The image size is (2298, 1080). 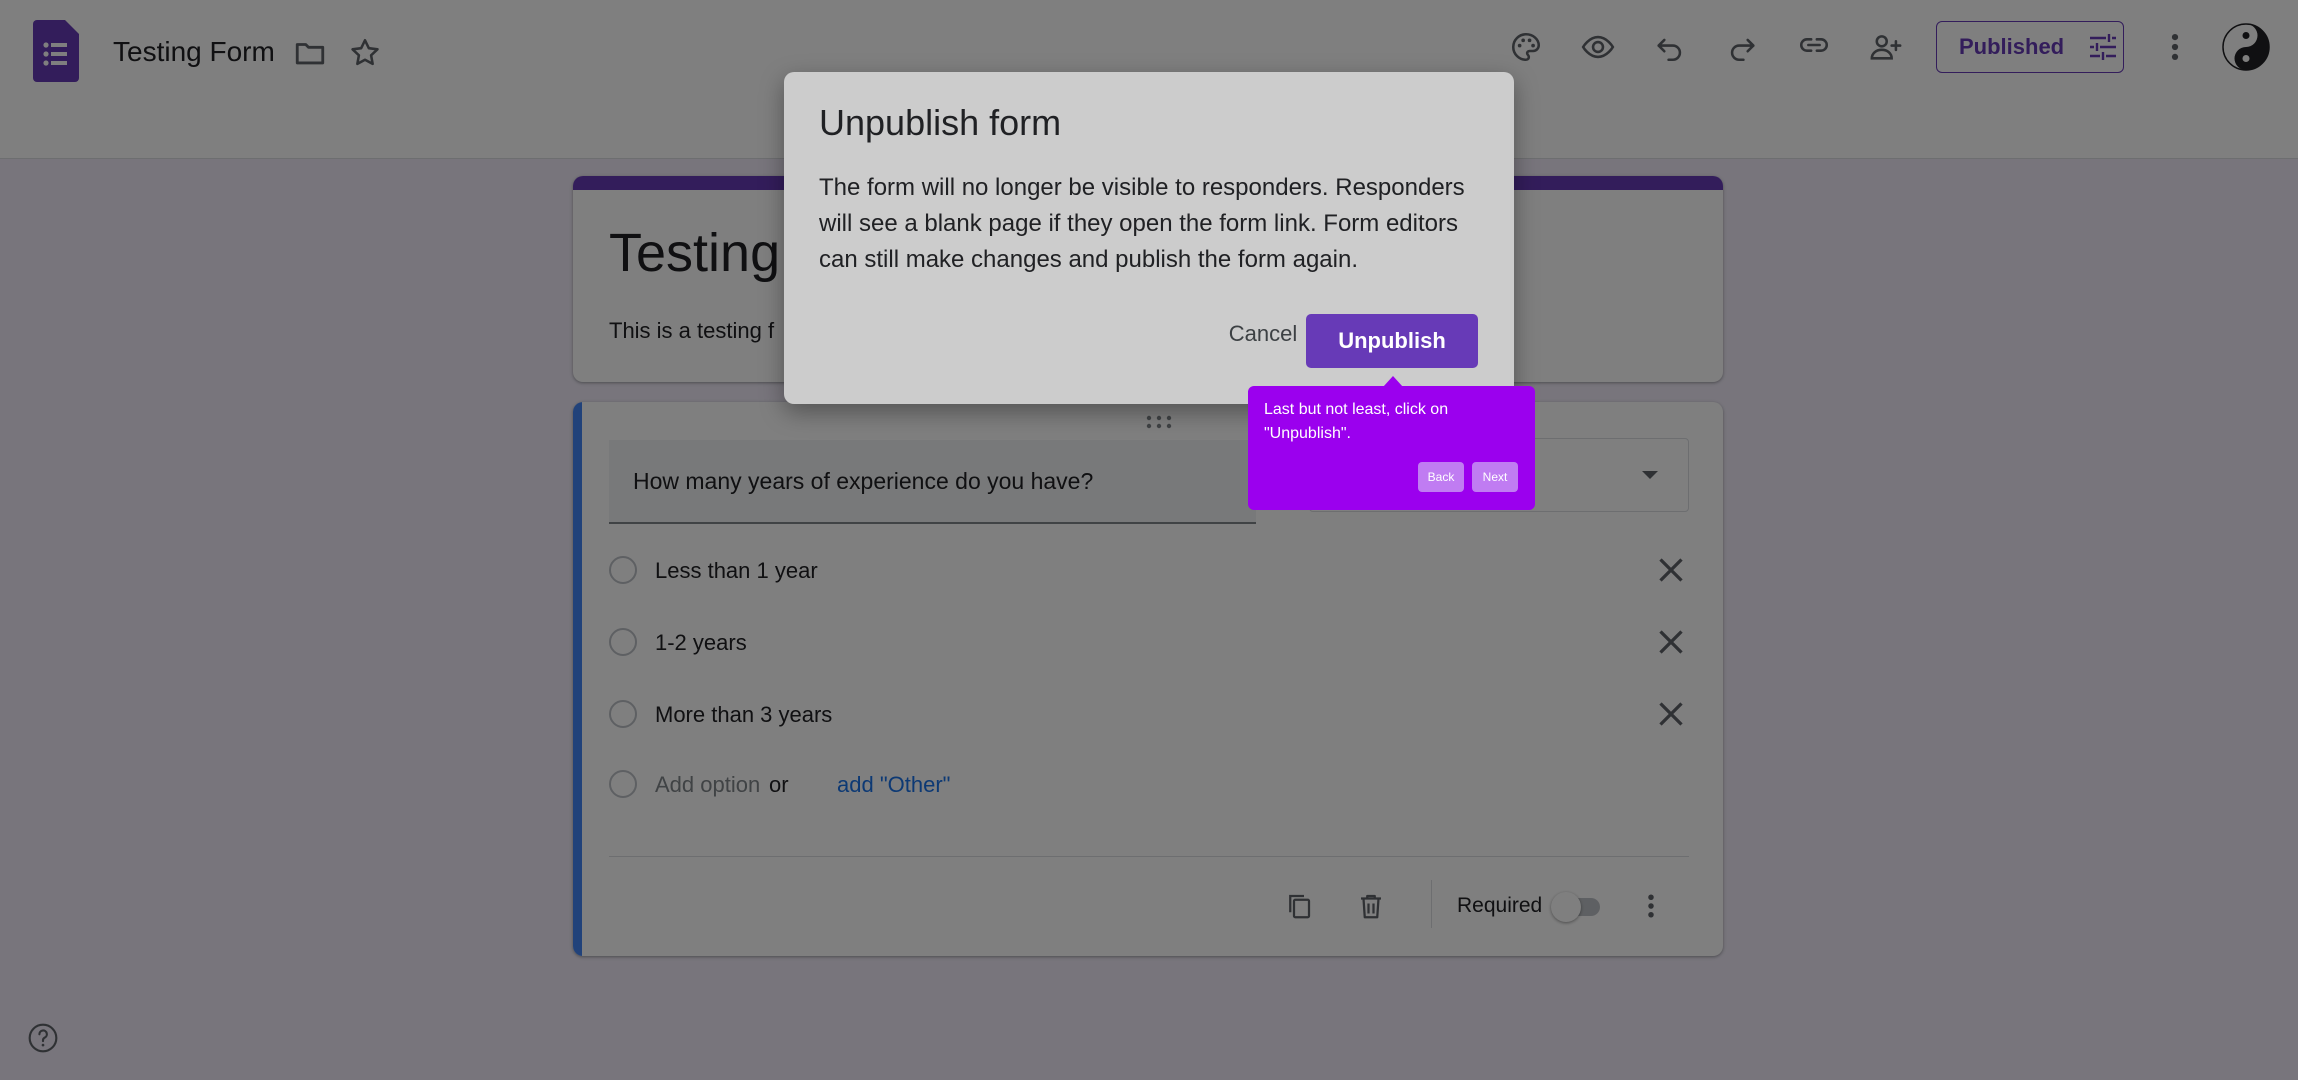 I want to click on tour-next-button: Next, so click(x=1495, y=477).